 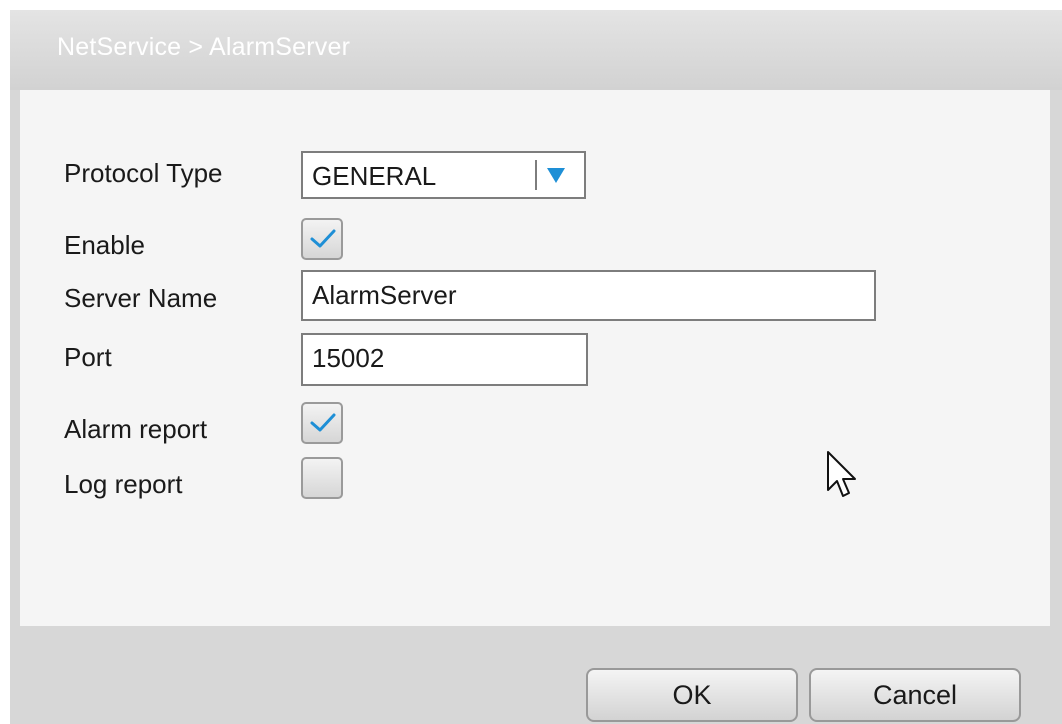 I want to click on protocol-type-select: GENERAL, so click(x=443, y=175).